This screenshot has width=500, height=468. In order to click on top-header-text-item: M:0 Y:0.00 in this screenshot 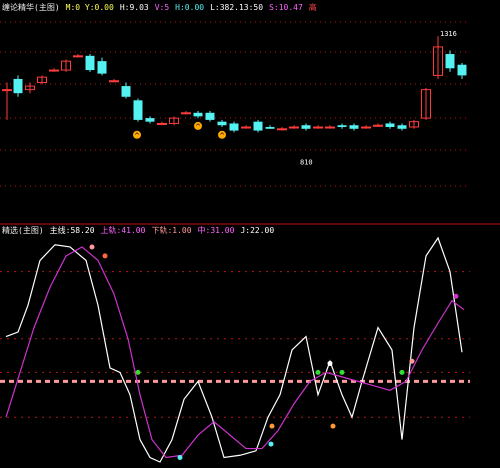, I will do `click(90, 7)`.